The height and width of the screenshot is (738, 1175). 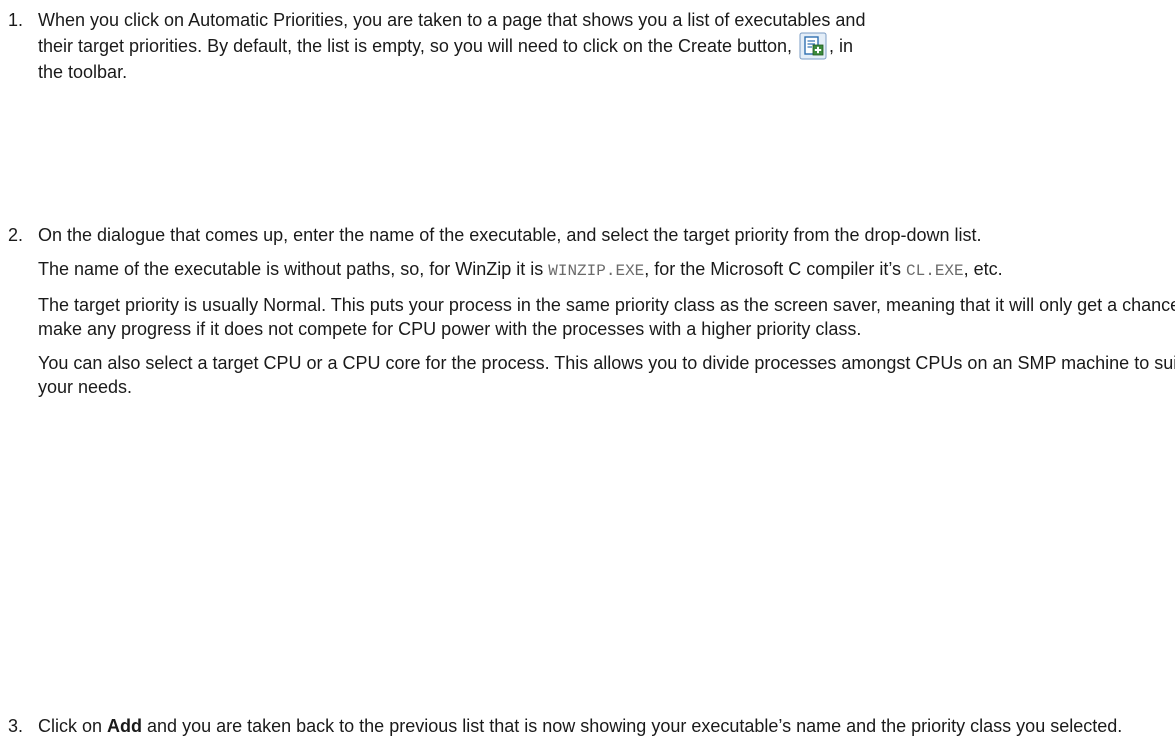 What do you see at coordinates (16, 20) in the screenshot?
I see `step-number: 1.` at bounding box center [16, 20].